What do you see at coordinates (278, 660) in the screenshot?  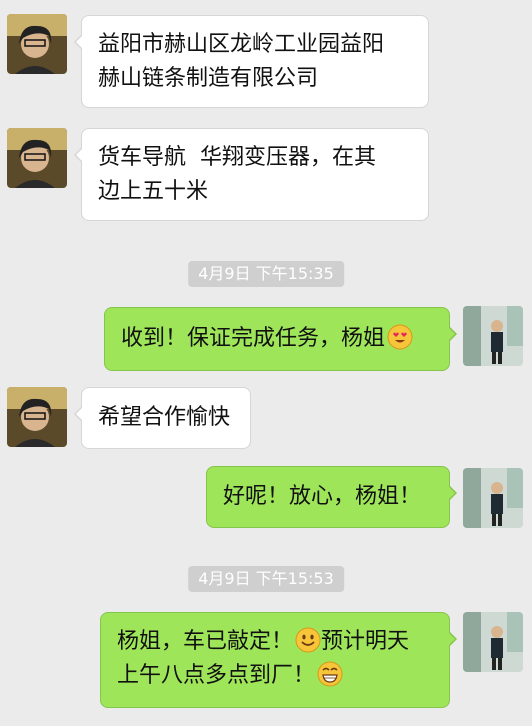 I see `message-bubble-outgoing: 杨姐，车已敲定！ 预计明天 上午八点多点到厂！` at bounding box center [278, 660].